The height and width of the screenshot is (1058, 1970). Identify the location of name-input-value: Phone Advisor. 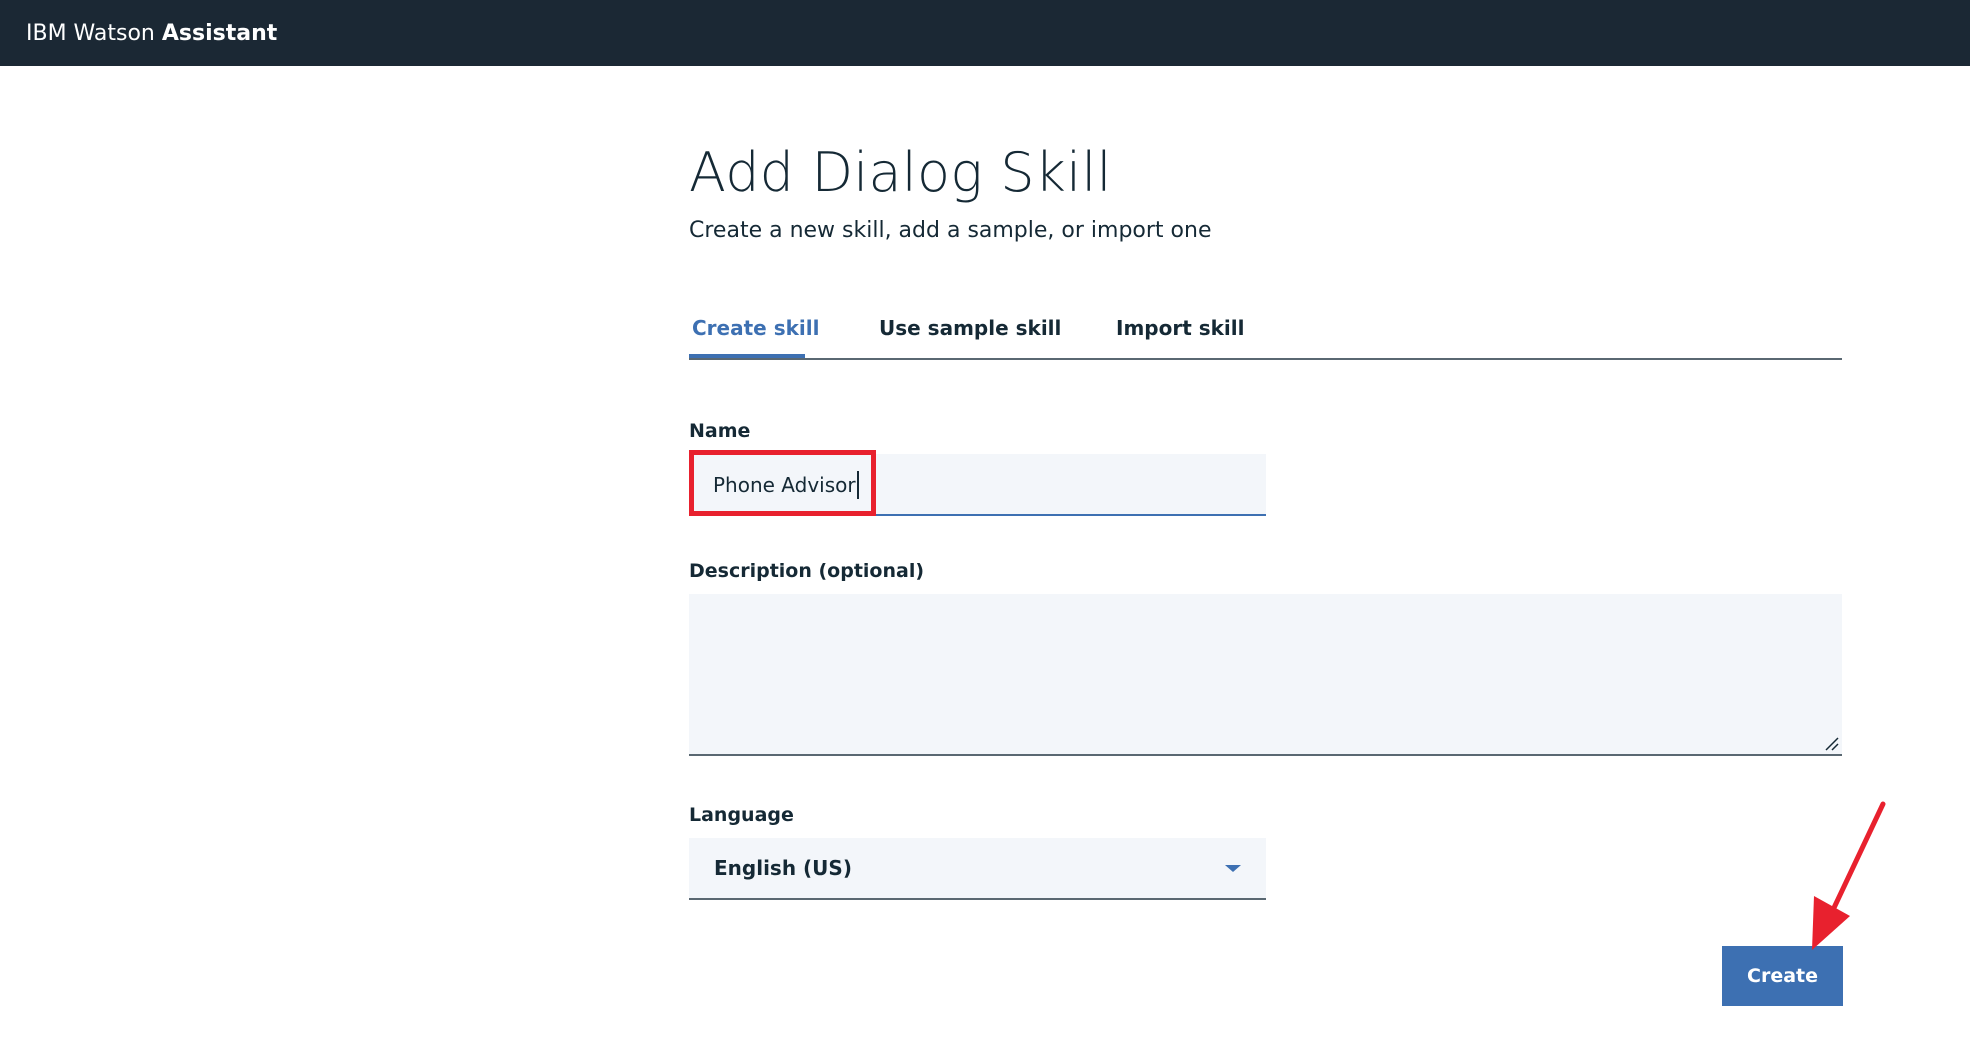
(784, 485).